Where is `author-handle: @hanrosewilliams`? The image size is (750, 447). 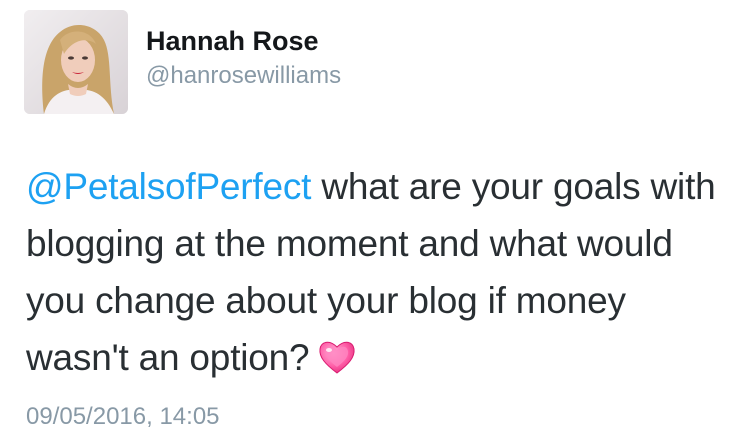 author-handle: @hanrosewilliams is located at coordinates (243, 76).